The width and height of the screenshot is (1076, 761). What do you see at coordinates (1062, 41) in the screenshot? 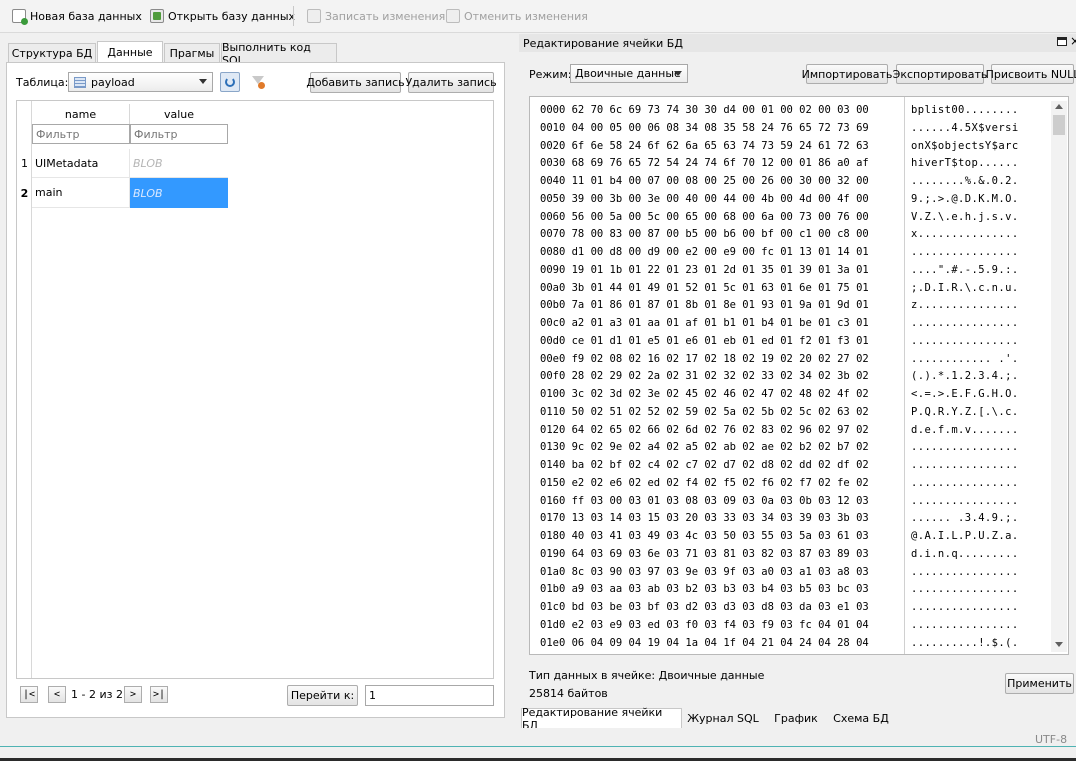
I see `undock-icon` at bounding box center [1062, 41].